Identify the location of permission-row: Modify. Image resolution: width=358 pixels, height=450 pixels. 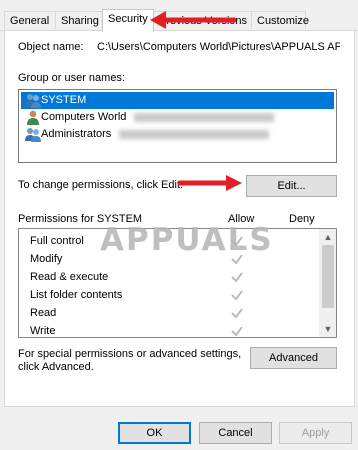
(46, 259).